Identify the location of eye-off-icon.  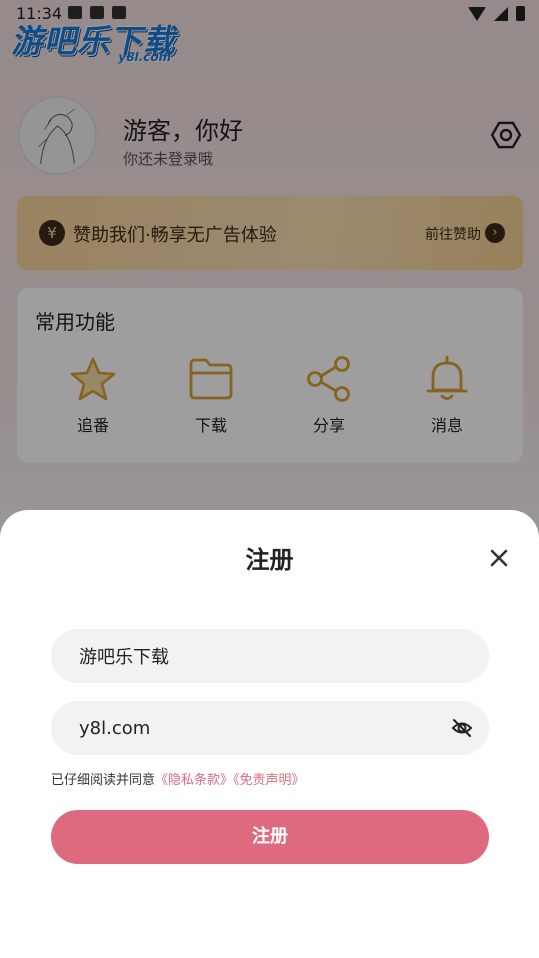
(462, 728).